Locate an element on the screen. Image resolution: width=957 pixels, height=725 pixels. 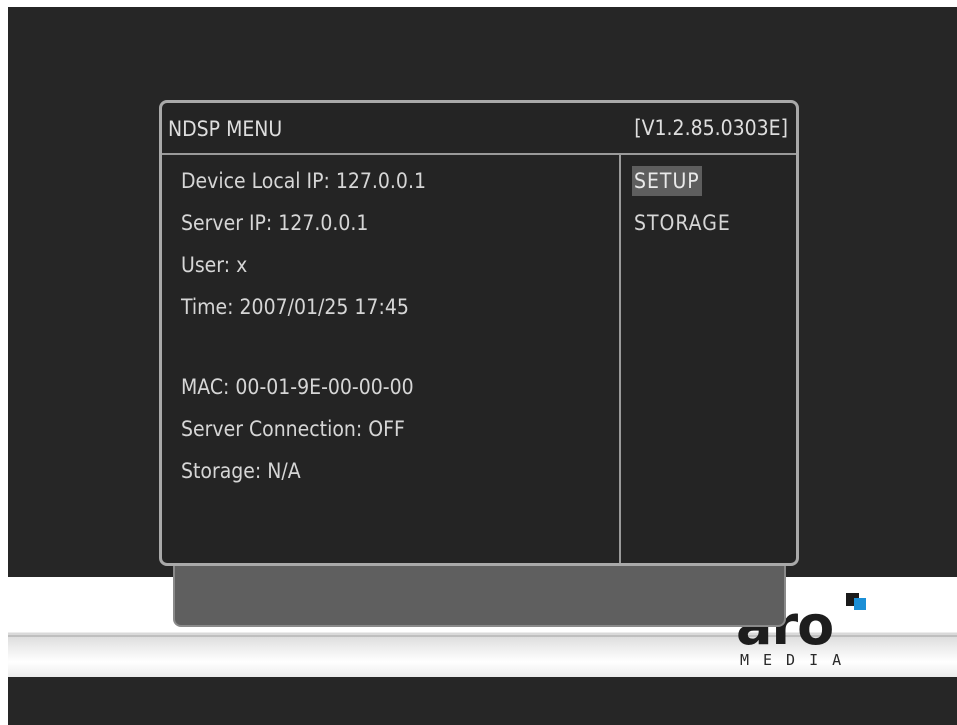
status-bar is located at coordinates (479, 595).